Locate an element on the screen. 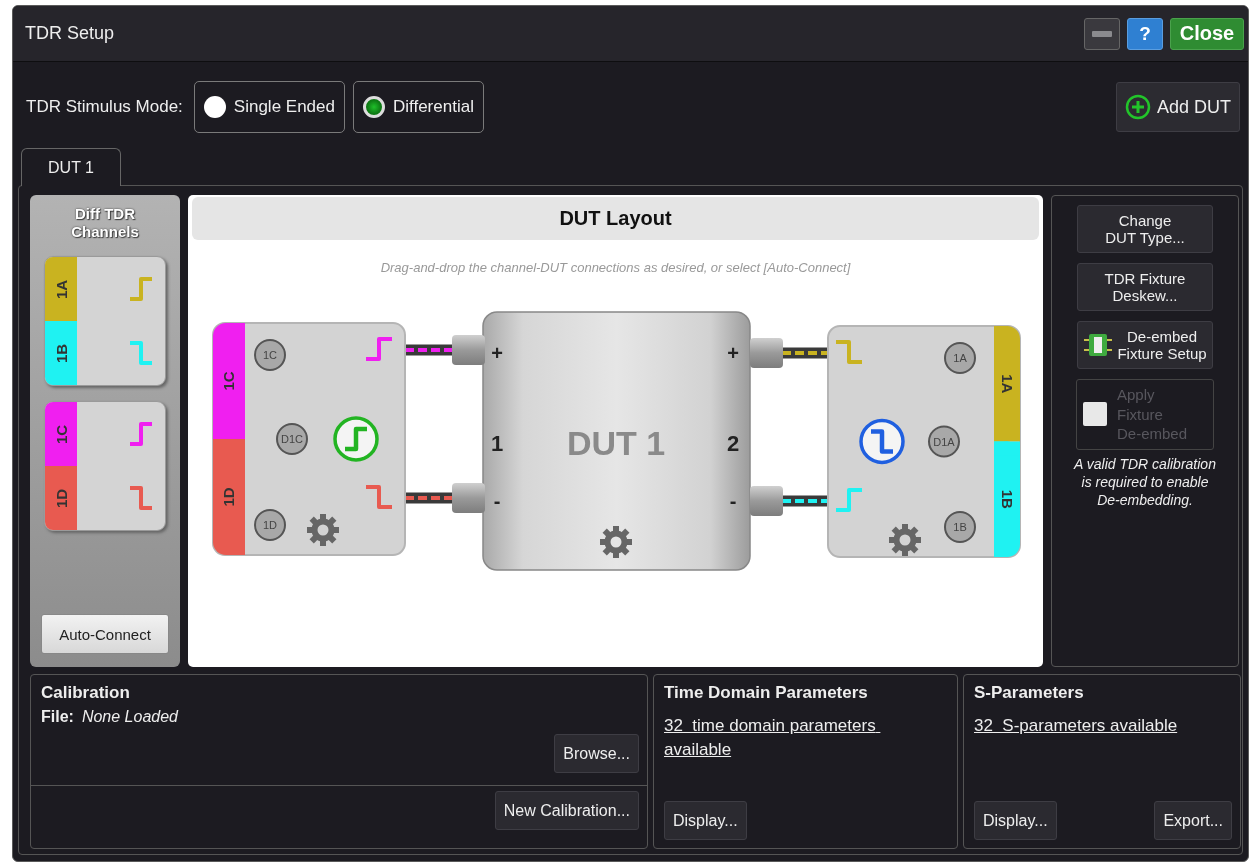 This screenshot has height=865, width=1252. chip-icon is located at coordinates (1098, 345).